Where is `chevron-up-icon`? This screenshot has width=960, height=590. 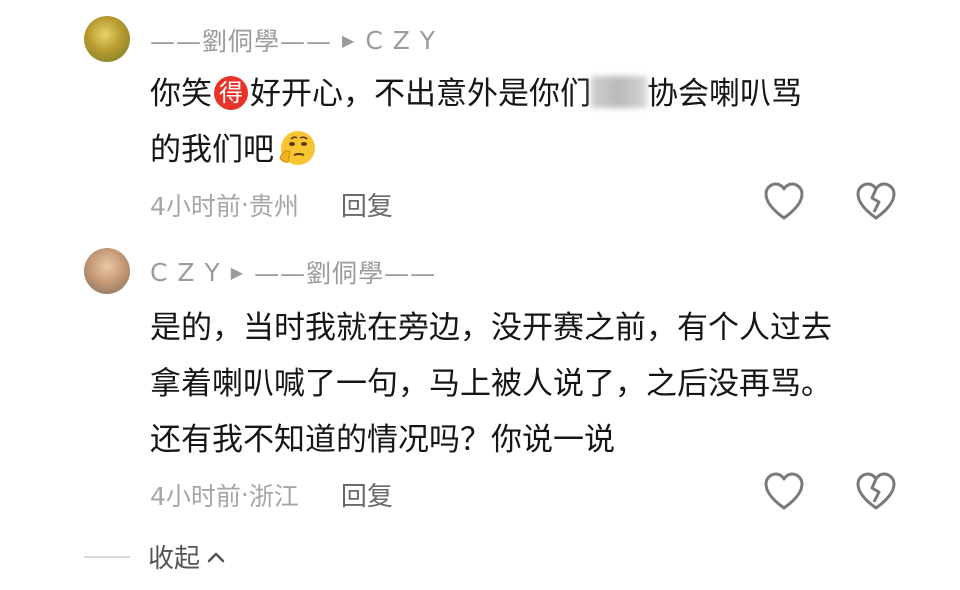
chevron-up-icon is located at coordinates (216, 557).